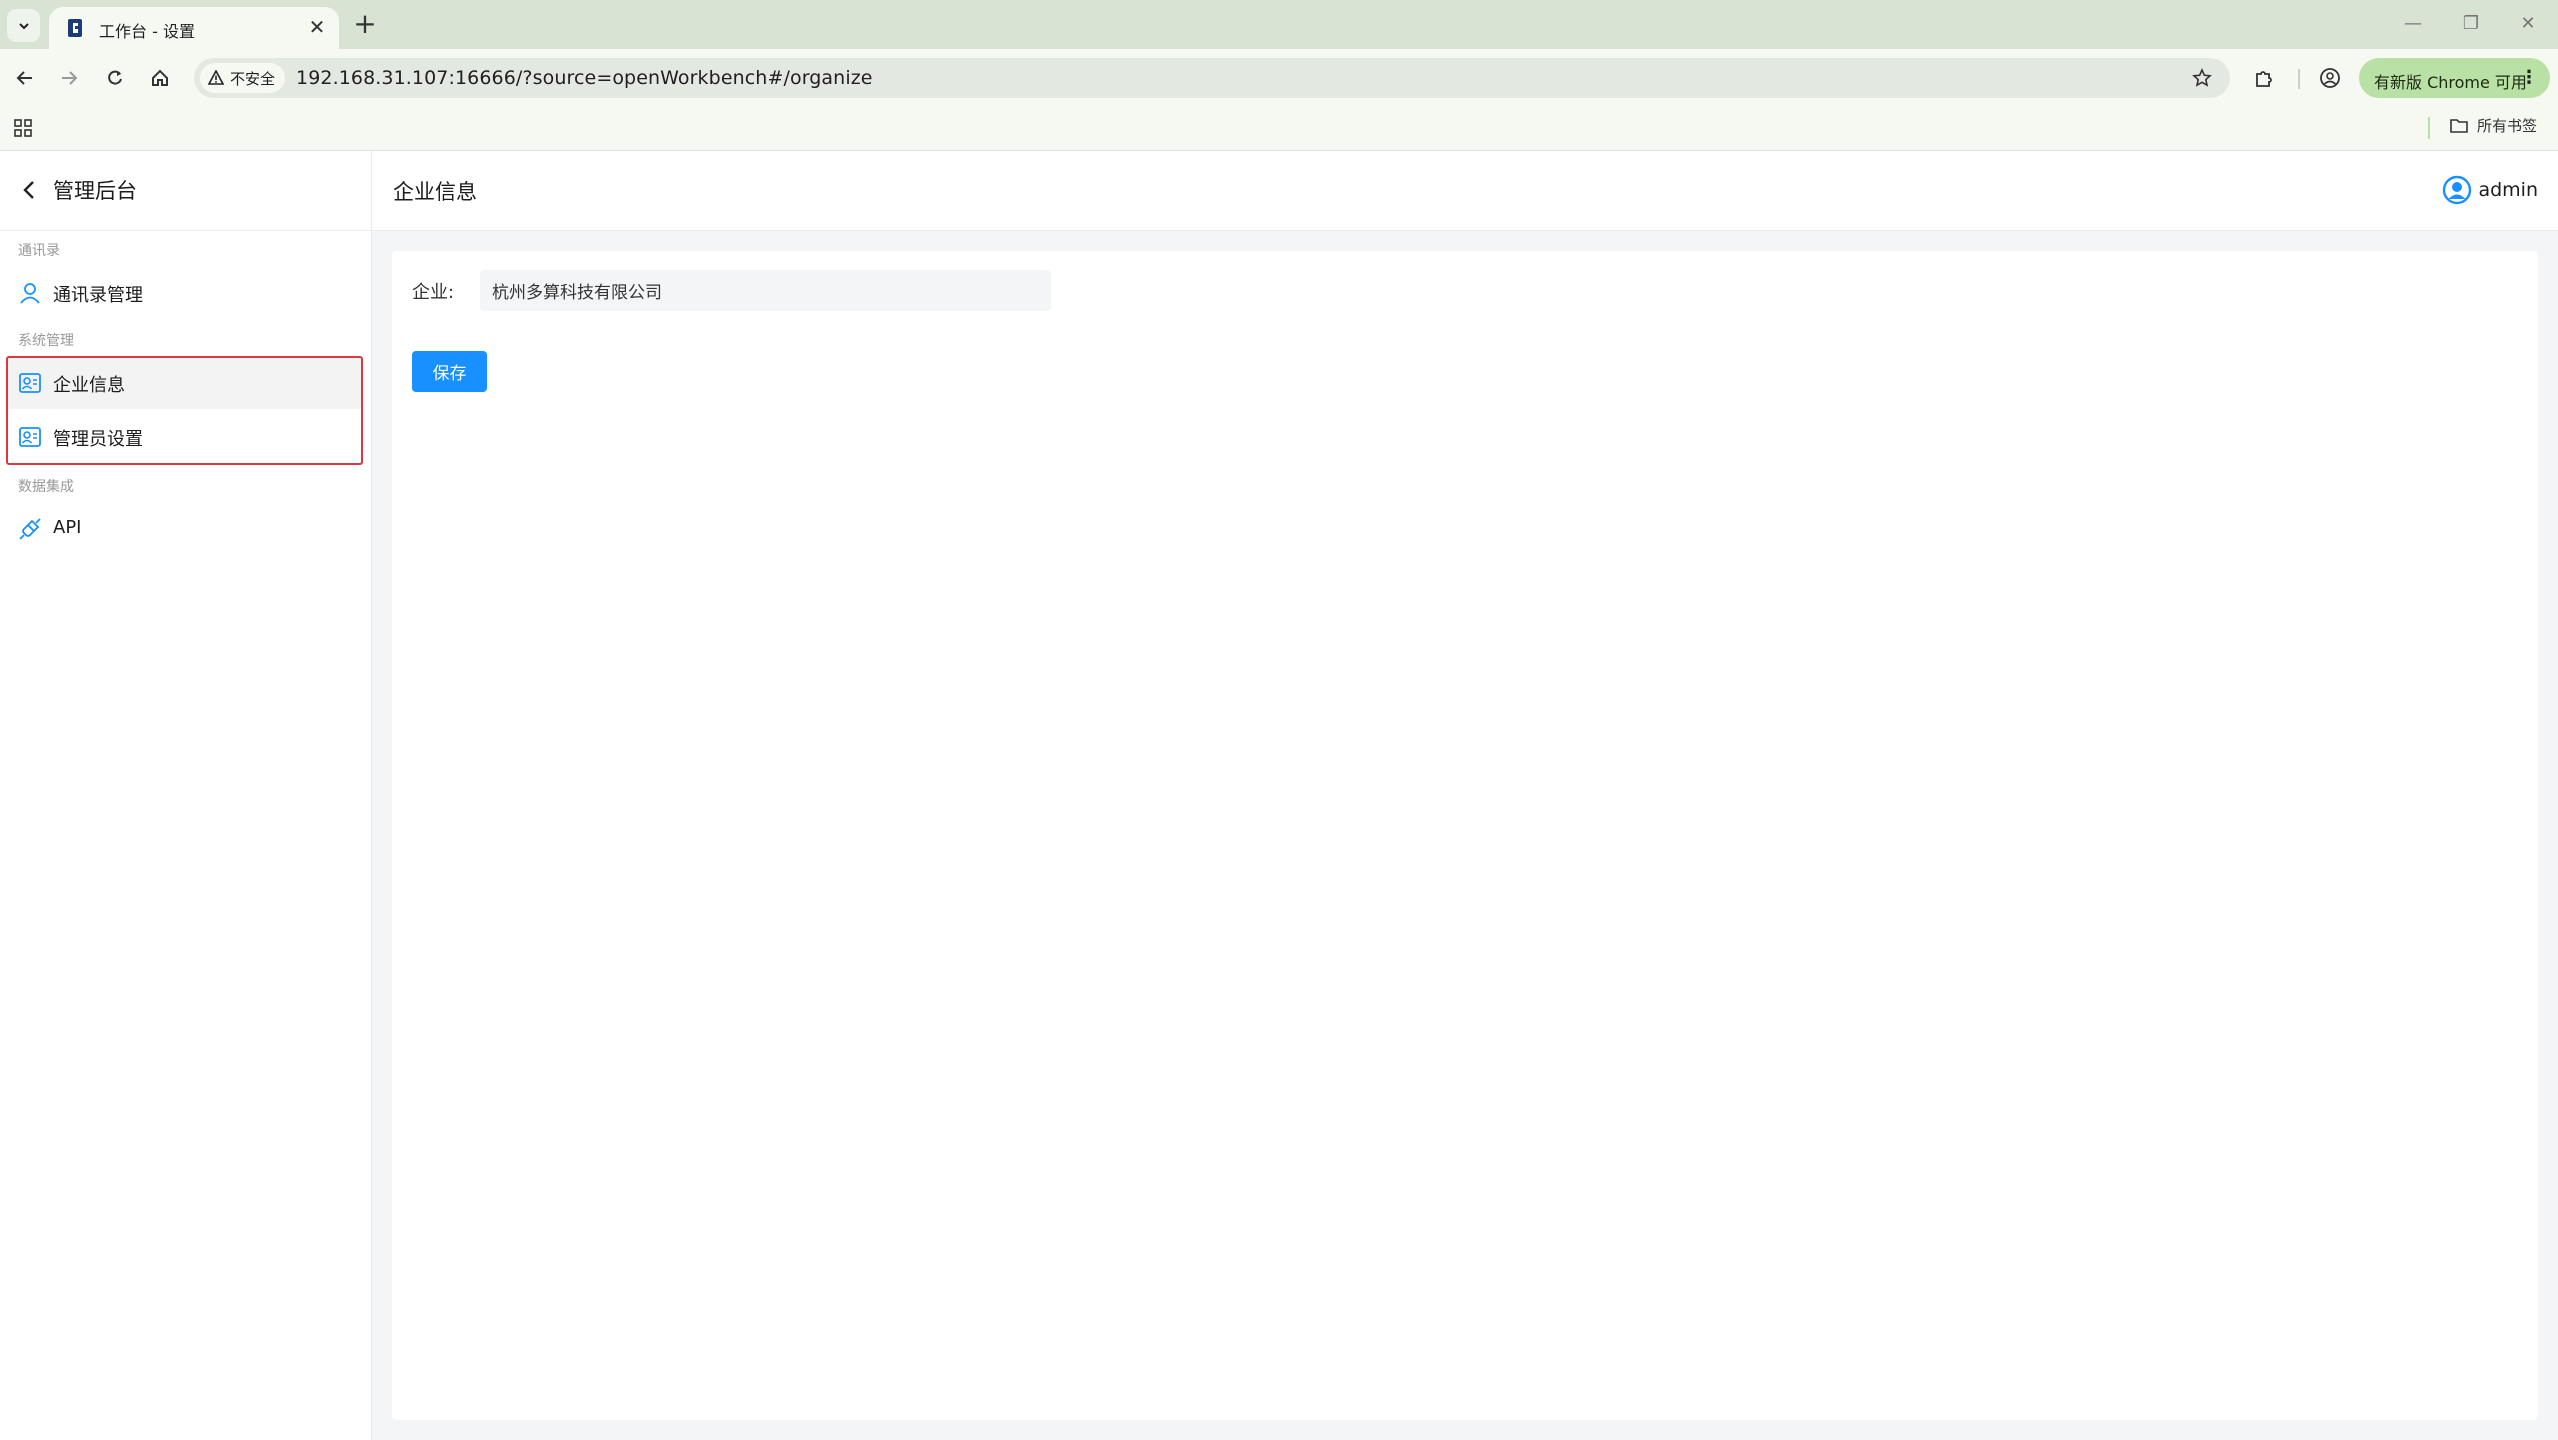  I want to click on tab-search-button, so click(23, 25).